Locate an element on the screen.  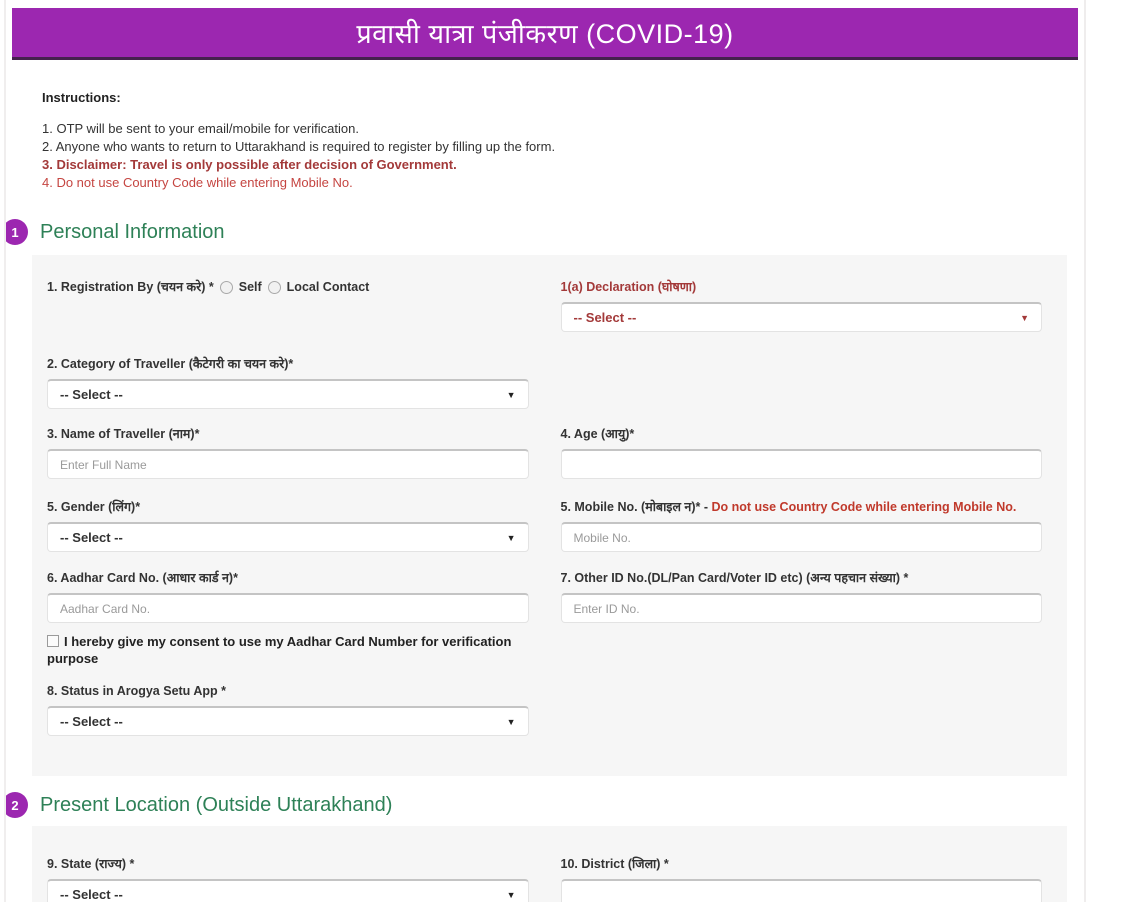
age-label: 4. Age (आयु)* is located at coordinates (597, 434).